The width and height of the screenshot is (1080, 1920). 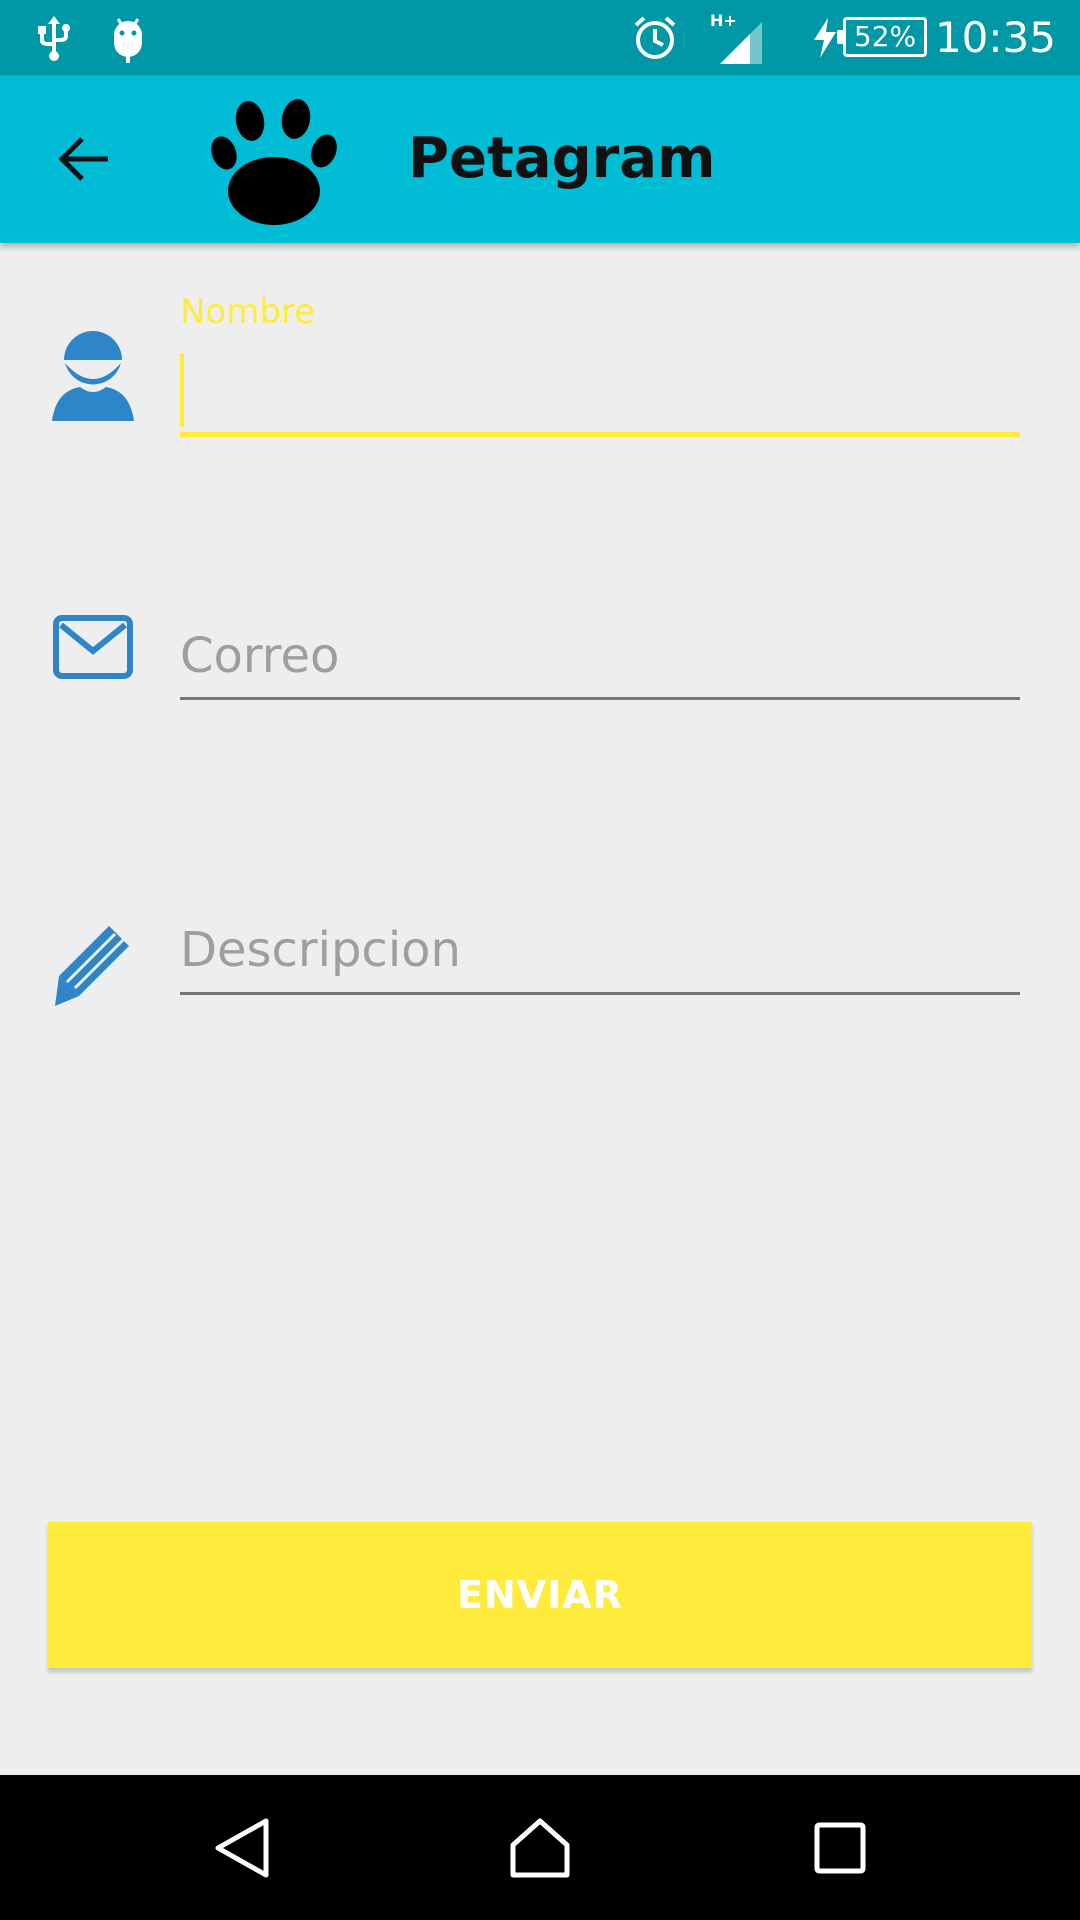 What do you see at coordinates (54, 37) in the screenshot?
I see `usb-icon` at bounding box center [54, 37].